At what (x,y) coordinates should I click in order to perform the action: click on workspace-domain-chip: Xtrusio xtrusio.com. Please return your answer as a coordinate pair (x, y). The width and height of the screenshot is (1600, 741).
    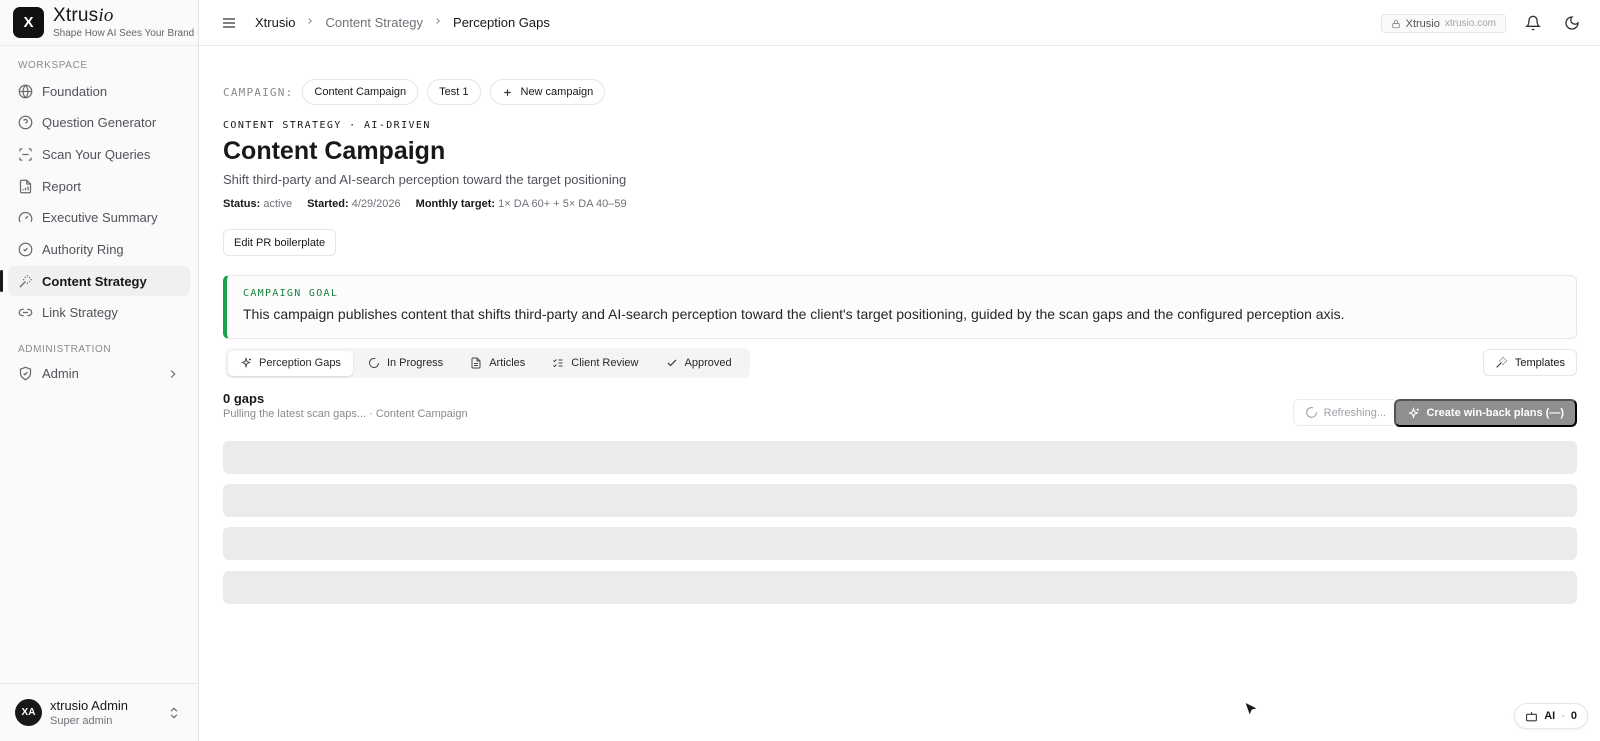
    Looking at the image, I should click on (1443, 23).